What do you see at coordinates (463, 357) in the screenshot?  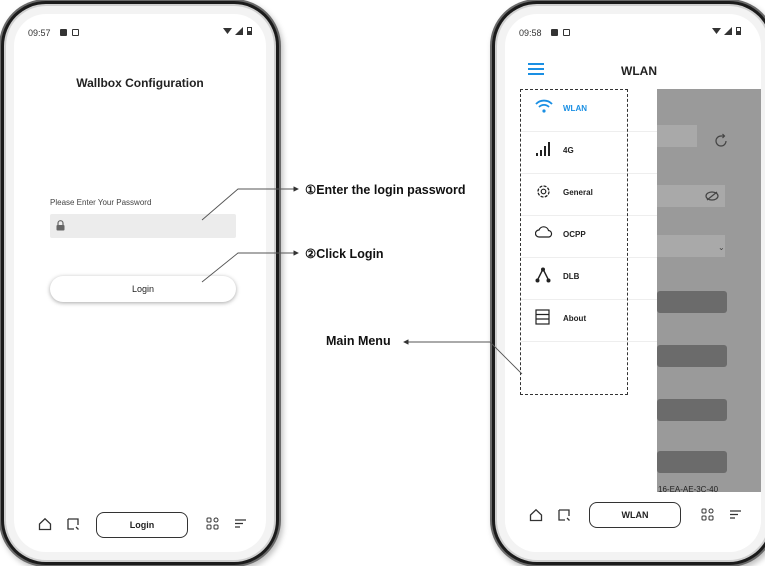 I see `main-menu-leader-line` at bounding box center [463, 357].